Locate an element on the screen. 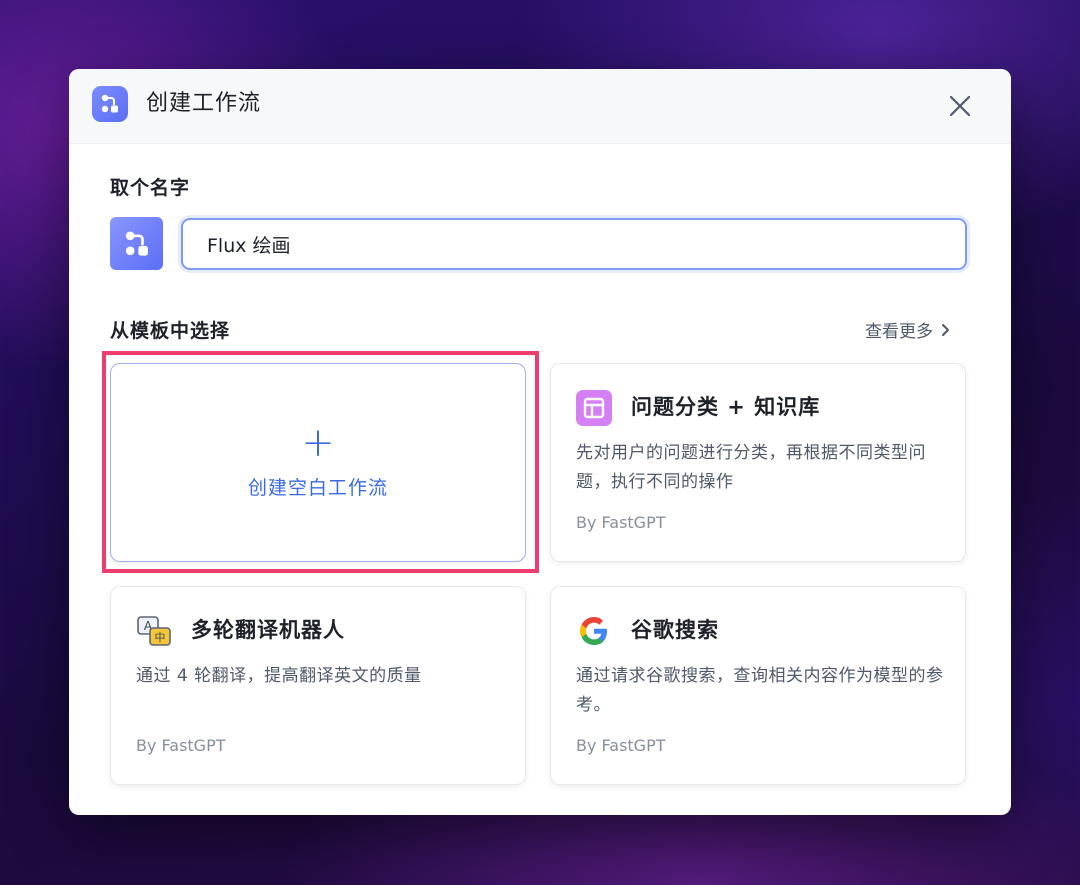 The width and height of the screenshot is (1080, 885). template-title: 谷歌搜索 is located at coordinates (675, 630).